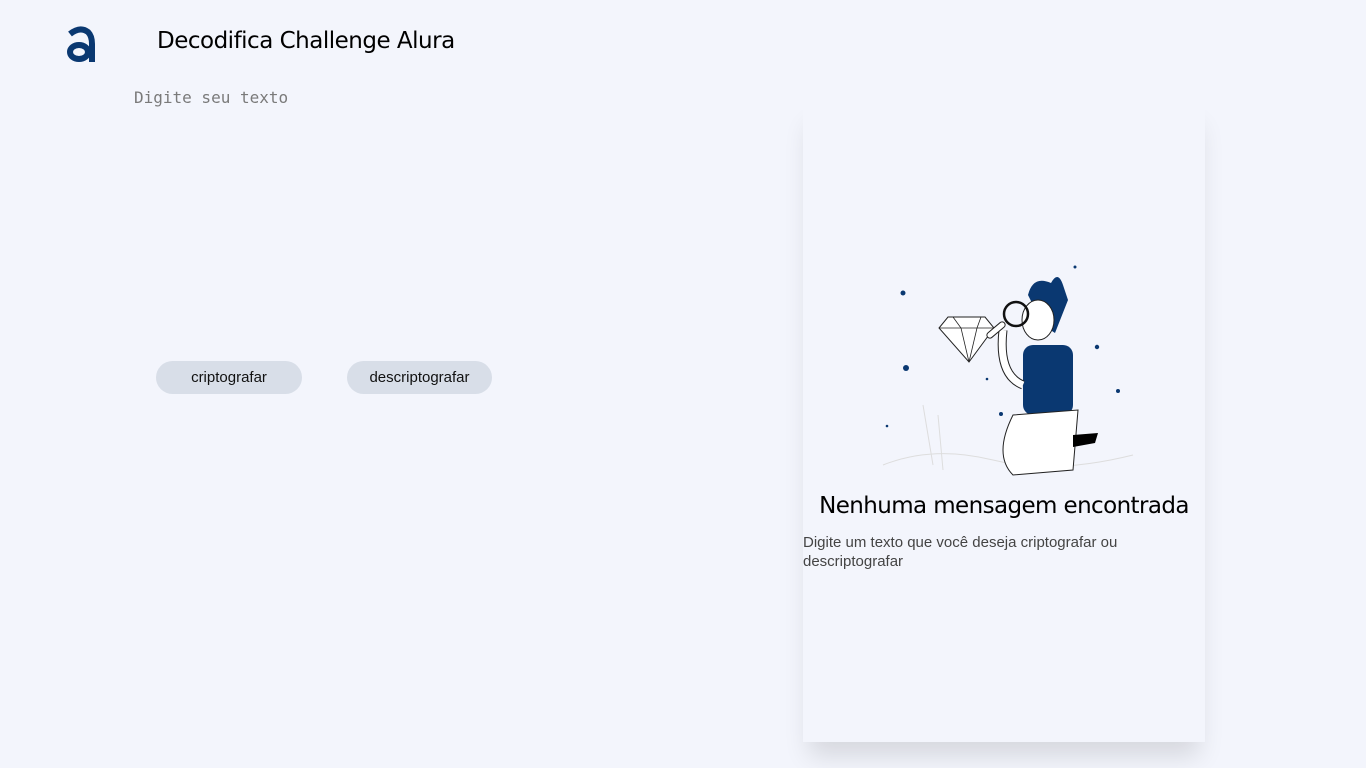  Describe the element at coordinates (81, 44) in the screenshot. I see `alura-logo-icon` at that location.